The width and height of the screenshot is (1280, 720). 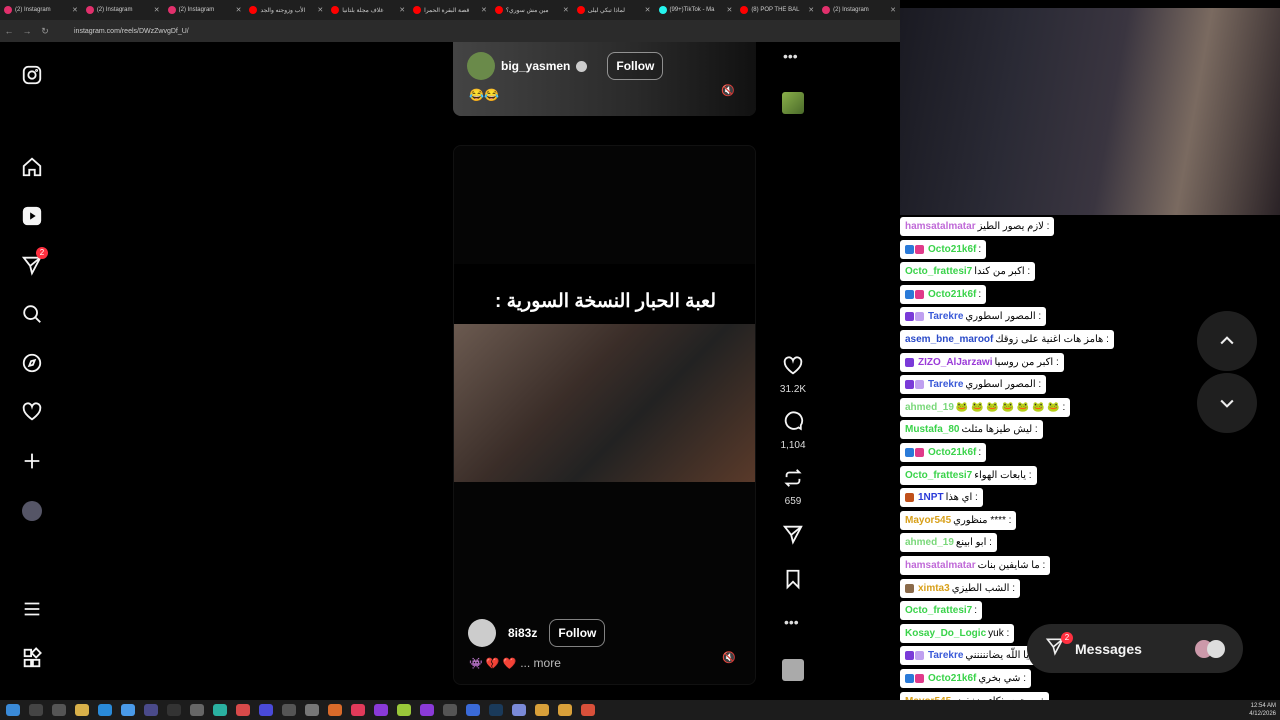 What do you see at coordinates (32, 461) in the screenshot?
I see `create-plus-icon` at bounding box center [32, 461].